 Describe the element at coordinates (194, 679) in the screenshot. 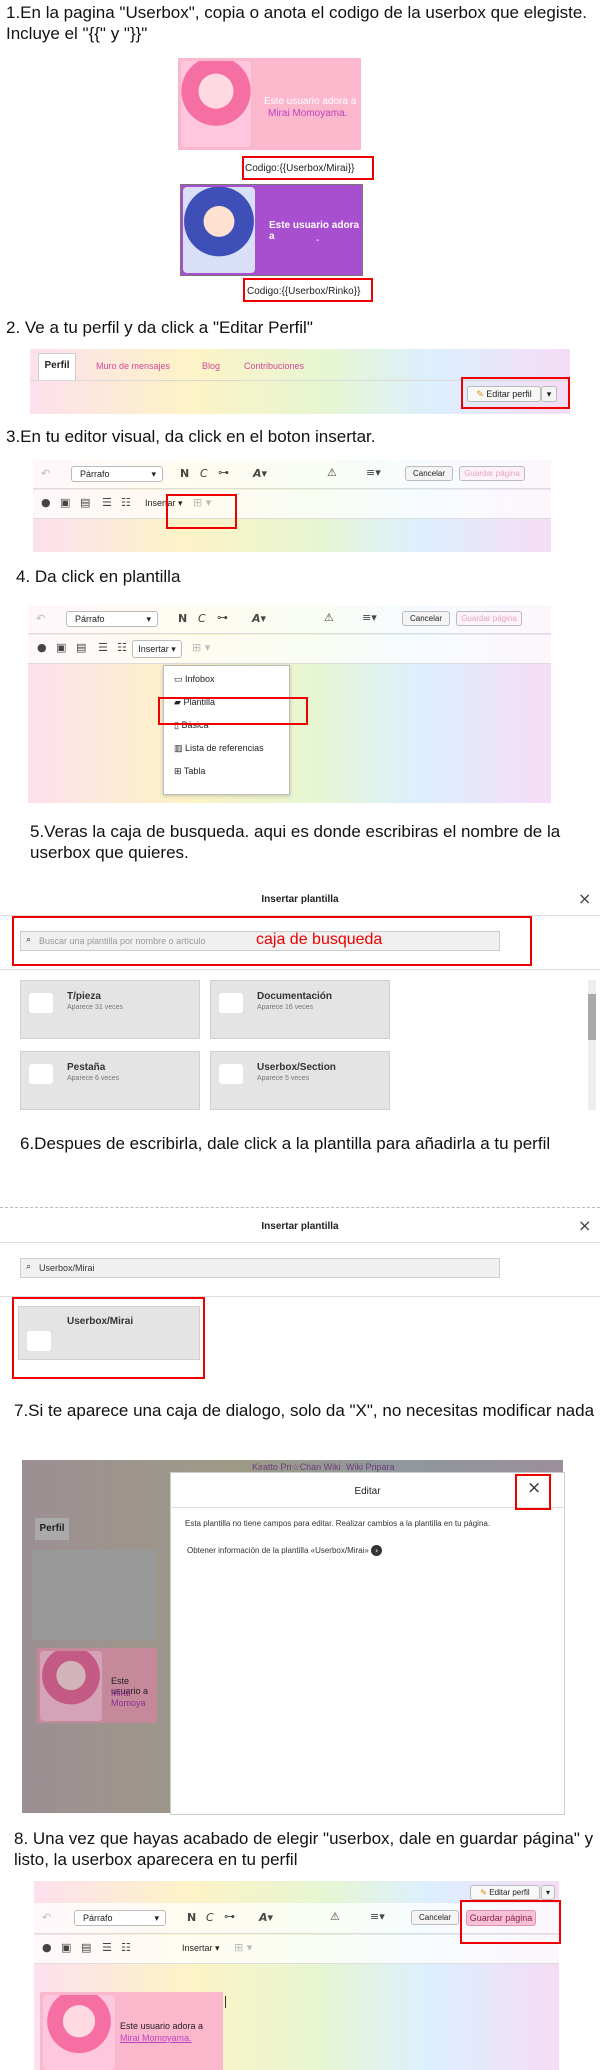

I see `menu-item-infobox: ▭ Infobox` at that location.